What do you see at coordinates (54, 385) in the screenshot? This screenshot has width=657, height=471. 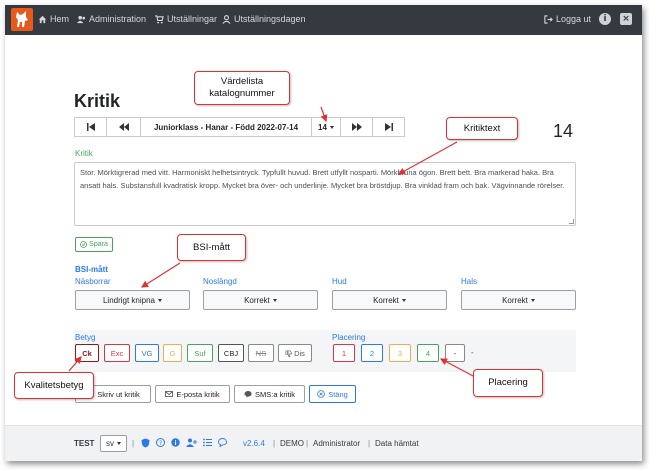 I see `annotation-quality: Kvalitetsbetyg` at bounding box center [54, 385].